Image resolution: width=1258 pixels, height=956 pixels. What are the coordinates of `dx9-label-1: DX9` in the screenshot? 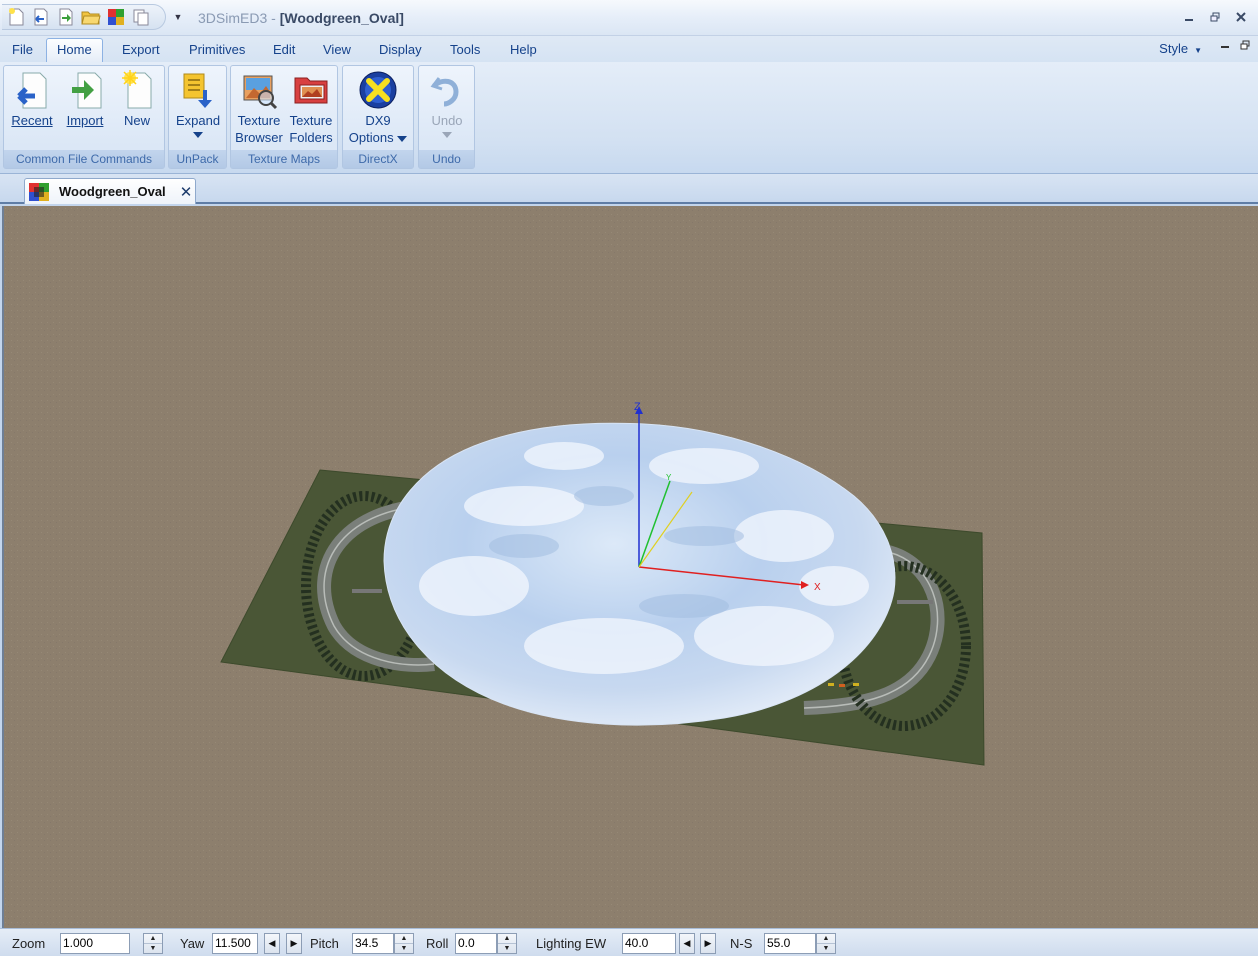 It's located at (378, 120).